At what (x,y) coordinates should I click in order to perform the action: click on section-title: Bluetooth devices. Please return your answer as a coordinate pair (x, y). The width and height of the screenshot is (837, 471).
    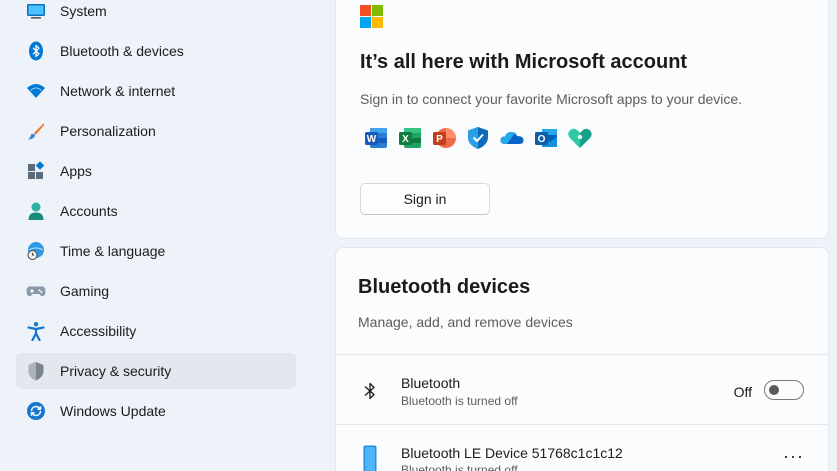
    Looking at the image, I should click on (444, 287).